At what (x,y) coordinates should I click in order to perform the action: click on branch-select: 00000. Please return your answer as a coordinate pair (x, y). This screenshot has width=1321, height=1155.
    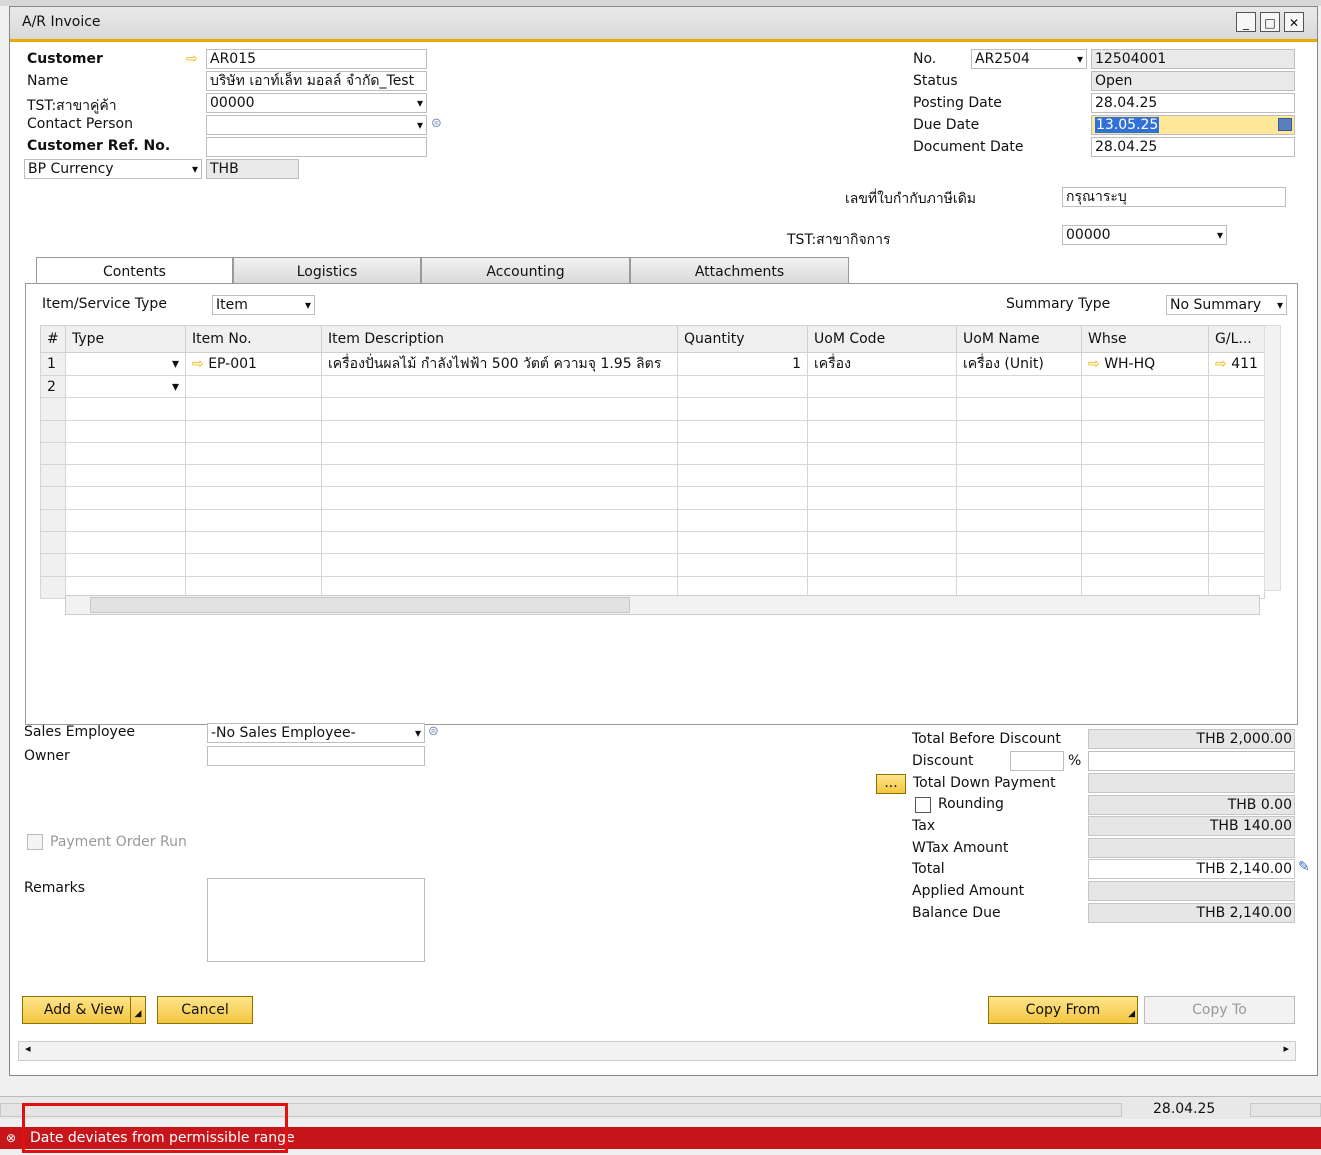
    Looking at the image, I should click on (316, 103).